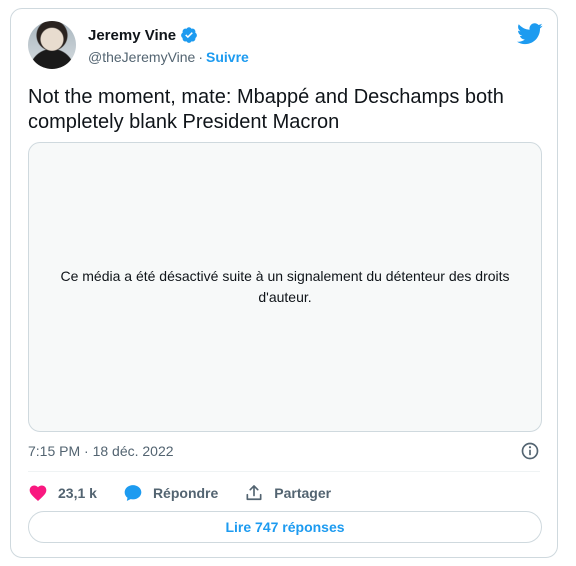 This screenshot has height=566, width=576. I want to click on author-name: Jeremy Vine, so click(132, 35).